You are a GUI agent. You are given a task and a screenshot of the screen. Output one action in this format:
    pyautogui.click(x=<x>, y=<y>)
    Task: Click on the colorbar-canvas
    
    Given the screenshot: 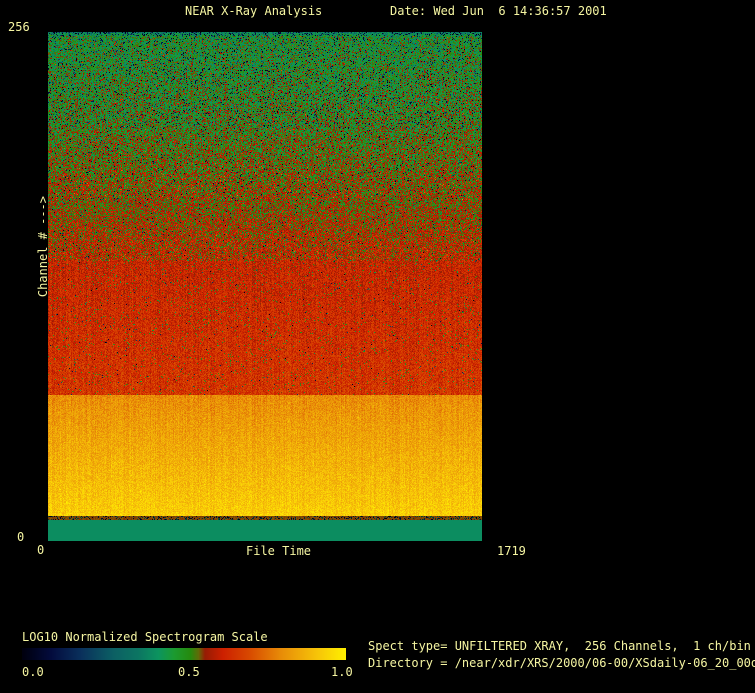 What is the action you would take?
    pyautogui.click(x=184, y=654)
    